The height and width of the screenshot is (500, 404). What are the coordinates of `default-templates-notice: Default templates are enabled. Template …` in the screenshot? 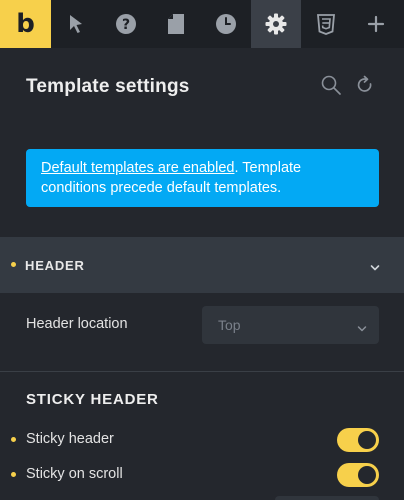 It's located at (202, 178).